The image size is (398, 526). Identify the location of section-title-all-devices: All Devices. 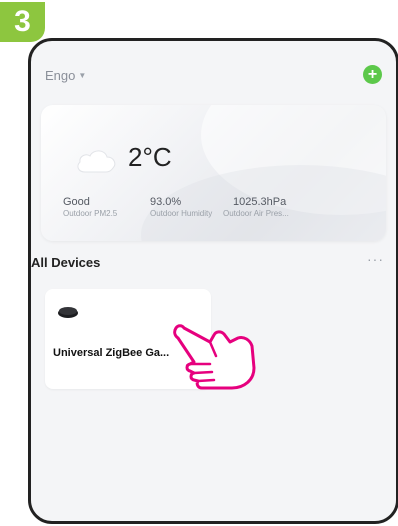
(66, 262).